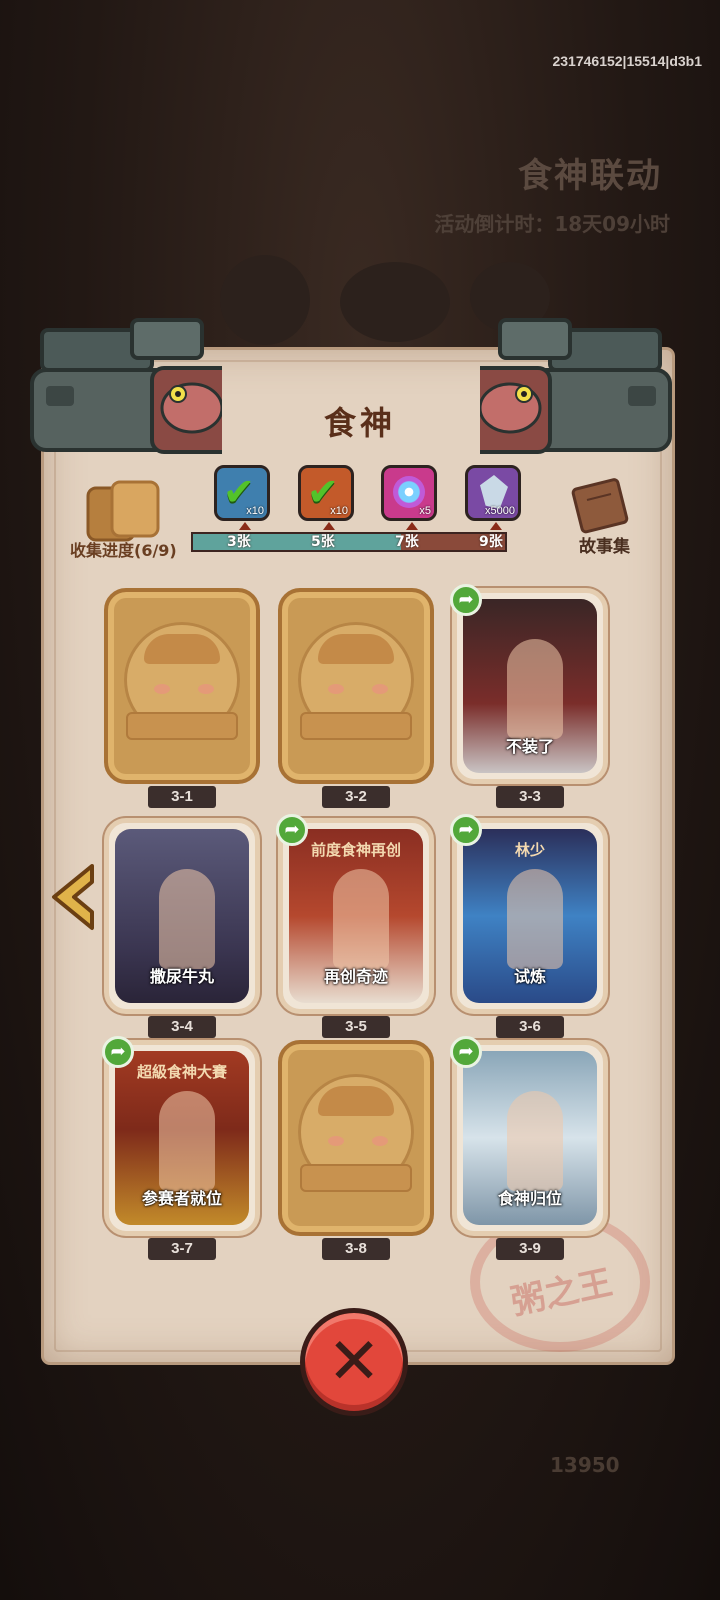 The image size is (720, 1600). What do you see at coordinates (627, 61) in the screenshot?
I see `session-id: 231746152|15514|d3b1` at bounding box center [627, 61].